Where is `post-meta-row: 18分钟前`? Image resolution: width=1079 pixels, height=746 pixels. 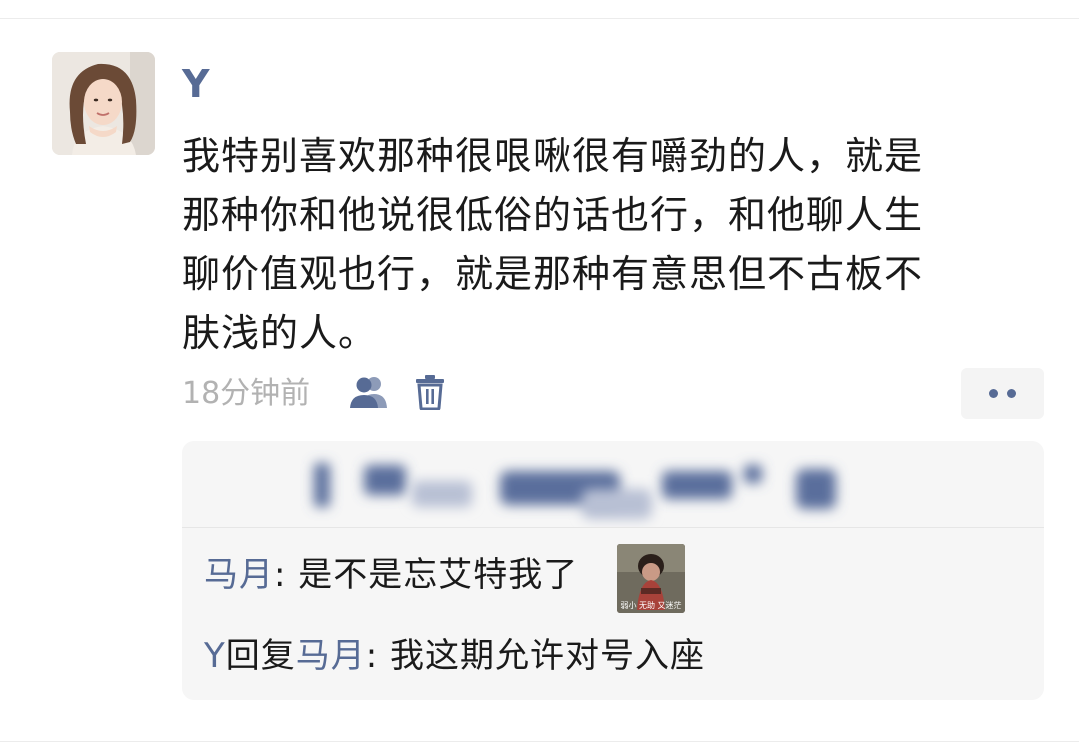 post-meta-row: 18分钟前 is located at coordinates (613, 393).